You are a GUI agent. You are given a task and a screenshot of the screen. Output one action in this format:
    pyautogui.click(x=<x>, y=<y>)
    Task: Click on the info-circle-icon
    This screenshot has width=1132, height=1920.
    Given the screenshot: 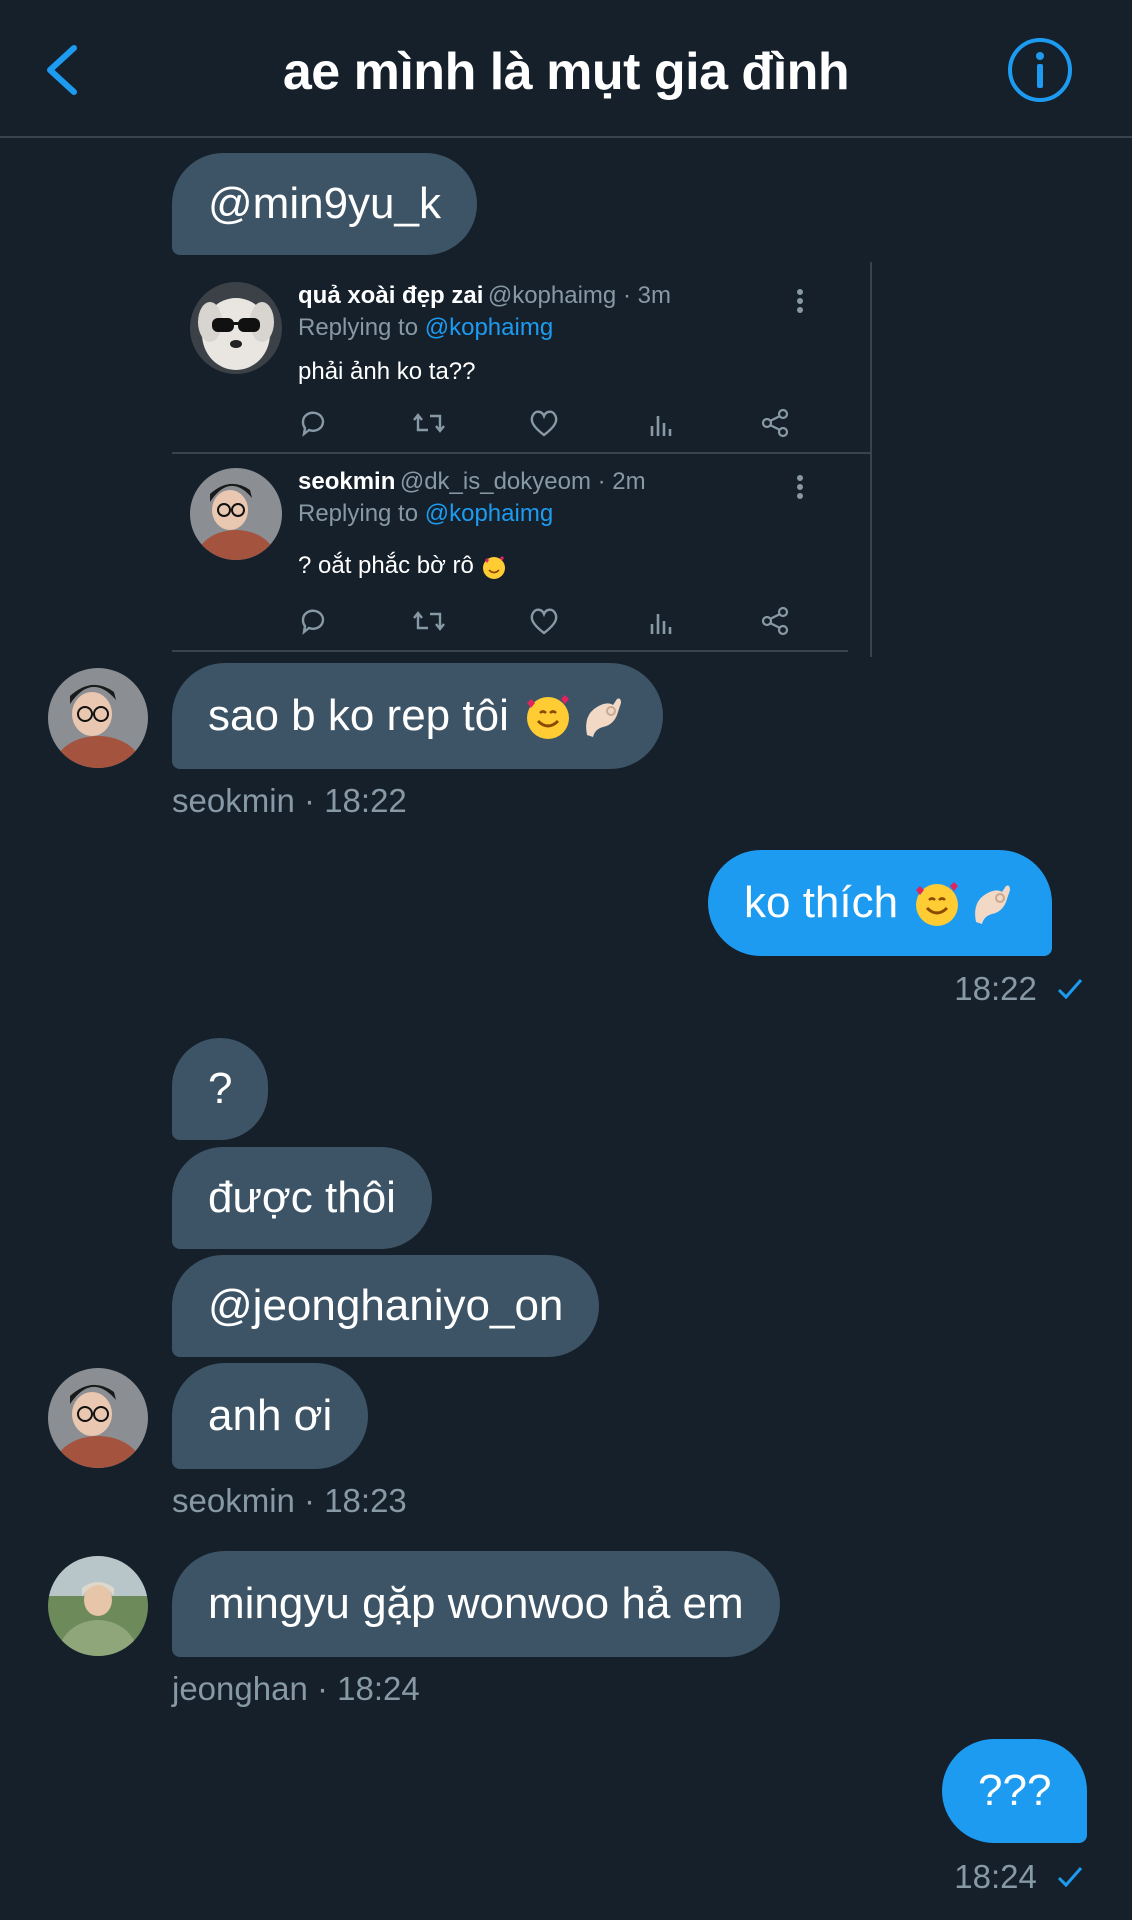 What is the action you would take?
    pyautogui.click(x=1040, y=70)
    